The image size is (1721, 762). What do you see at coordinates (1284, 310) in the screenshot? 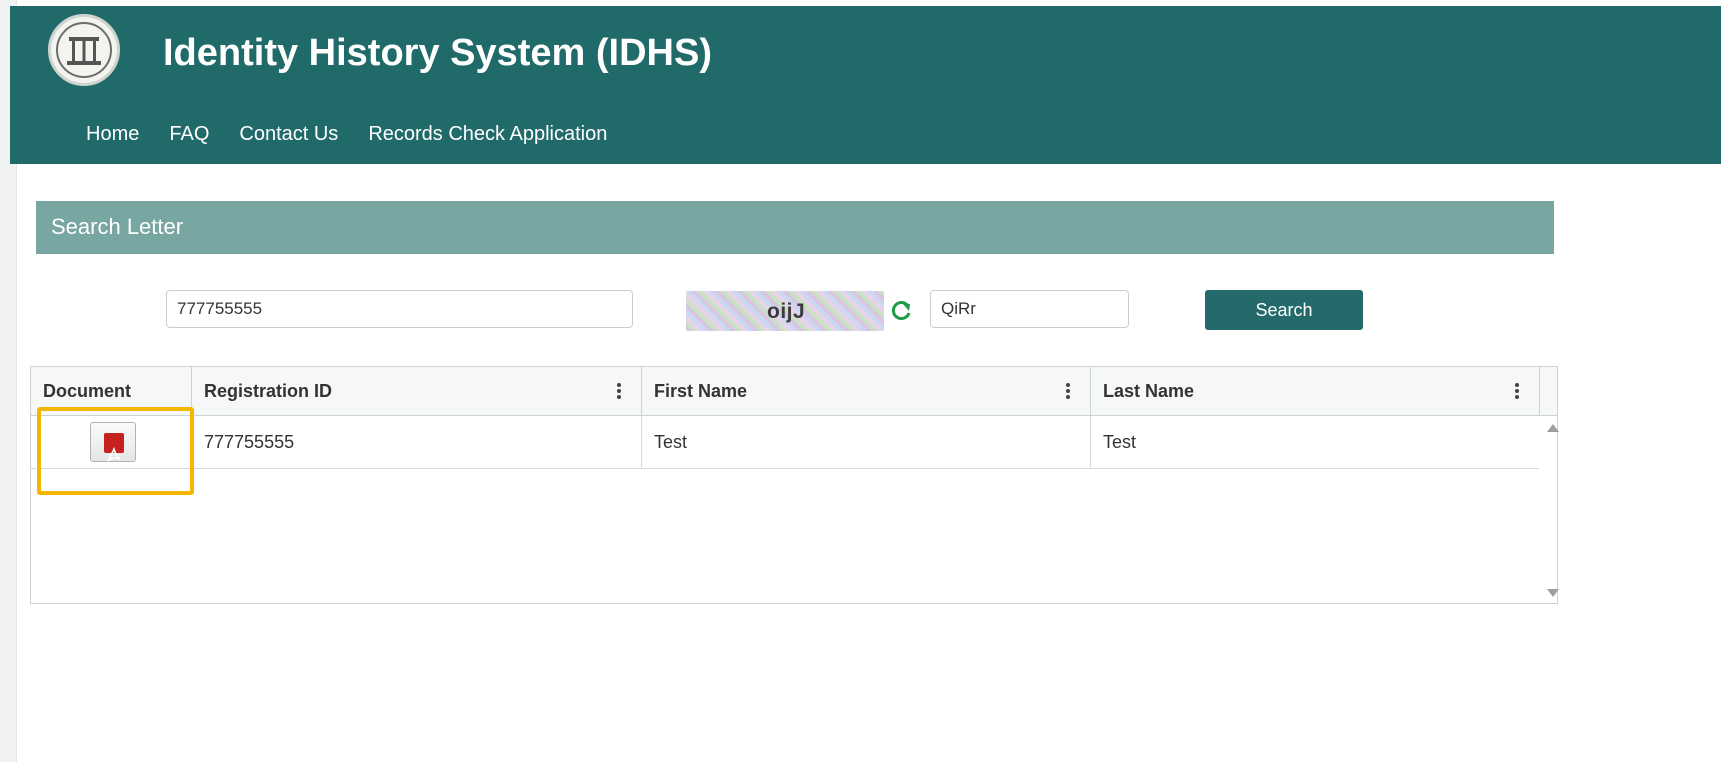
I see `search-button: Search` at bounding box center [1284, 310].